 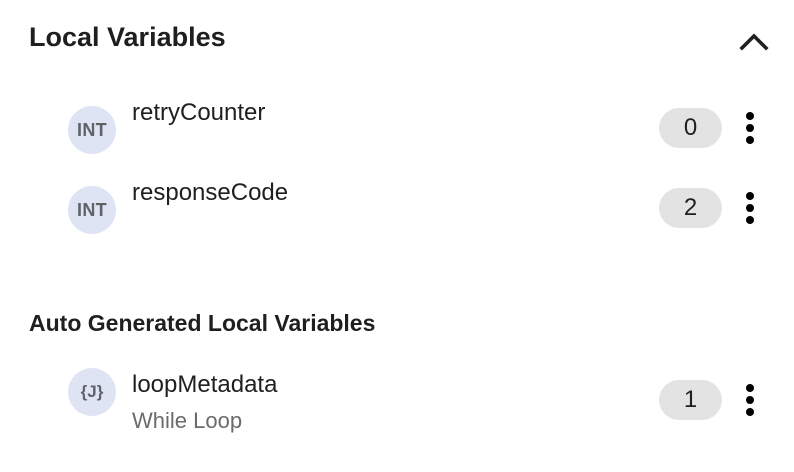 I want to click on variable-name: responseCode, so click(x=210, y=192).